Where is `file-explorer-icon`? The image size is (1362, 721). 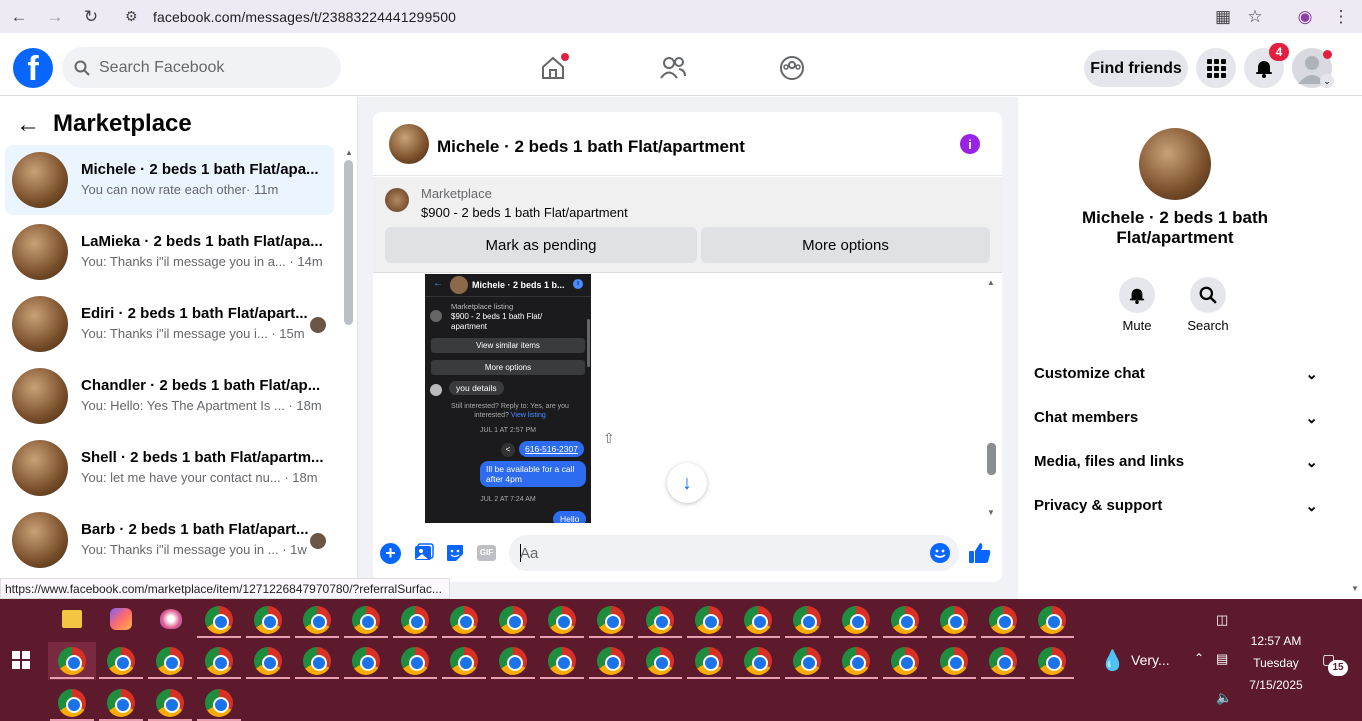
file-explorer-icon is located at coordinates (72, 619).